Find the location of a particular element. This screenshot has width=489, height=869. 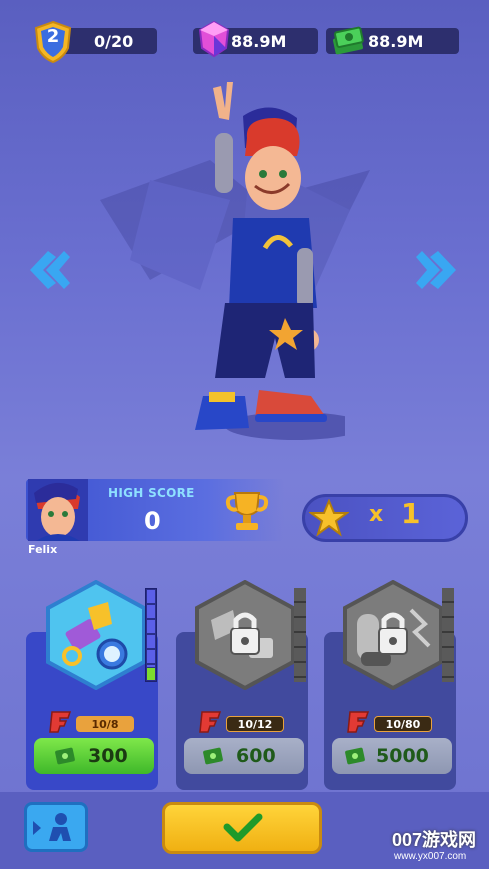

upgrade-1-price: 300 is located at coordinates (108, 756).